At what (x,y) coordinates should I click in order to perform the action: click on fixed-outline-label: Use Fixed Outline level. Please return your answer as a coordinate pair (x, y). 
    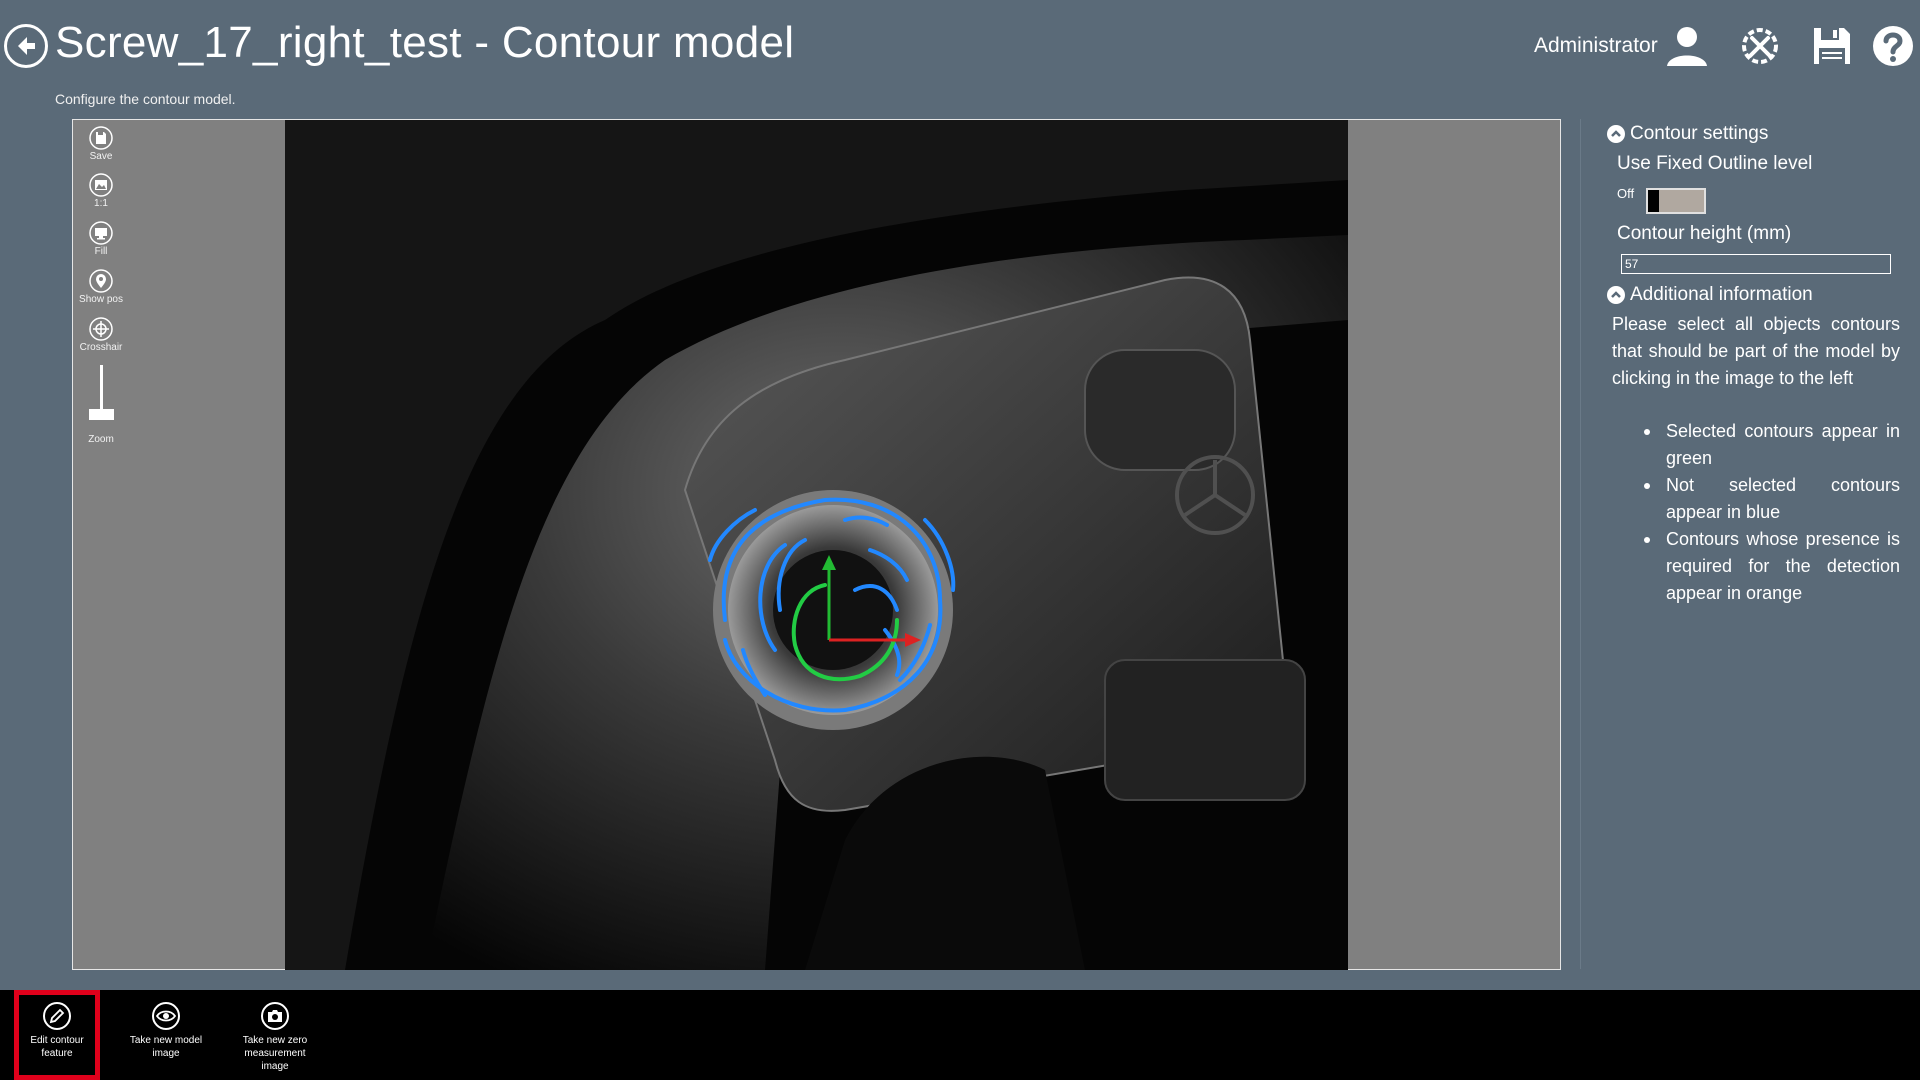
    Looking at the image, I should click on (1715, 163).